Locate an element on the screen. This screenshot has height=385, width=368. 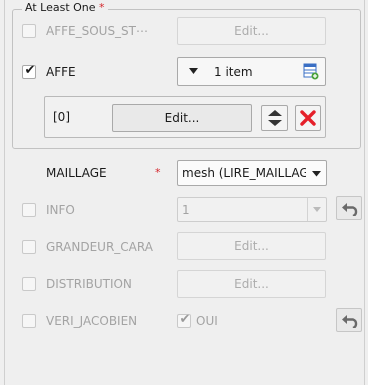
affe-sous-st-checkbox is located at coordinates (29, 31).